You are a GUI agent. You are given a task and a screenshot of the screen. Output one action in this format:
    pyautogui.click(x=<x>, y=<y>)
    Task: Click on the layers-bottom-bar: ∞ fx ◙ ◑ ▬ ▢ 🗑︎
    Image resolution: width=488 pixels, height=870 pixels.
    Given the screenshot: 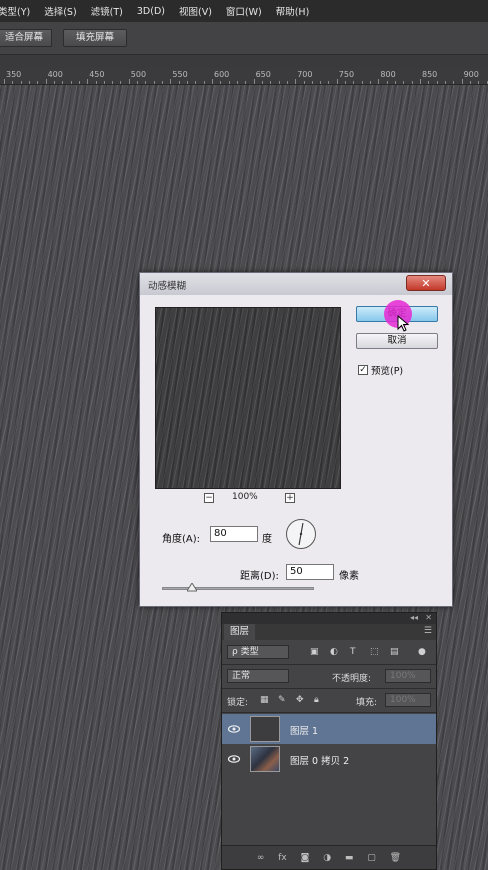 What is the action you would take?
    pyautogui.click(x=329, y=857)
    